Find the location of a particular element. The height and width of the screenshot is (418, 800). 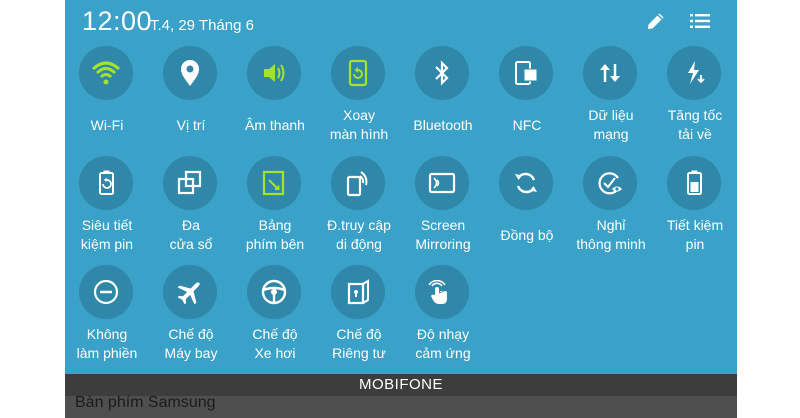

edit-button is located at coordinates (656, 21).